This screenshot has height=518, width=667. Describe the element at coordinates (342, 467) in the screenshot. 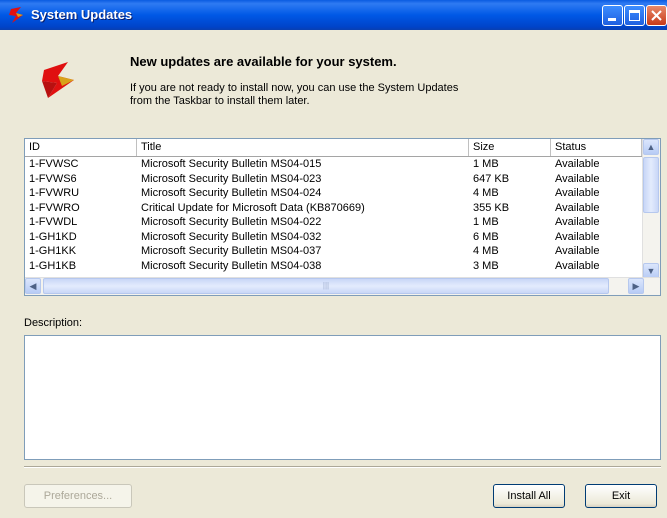

I see `divider` at that location.